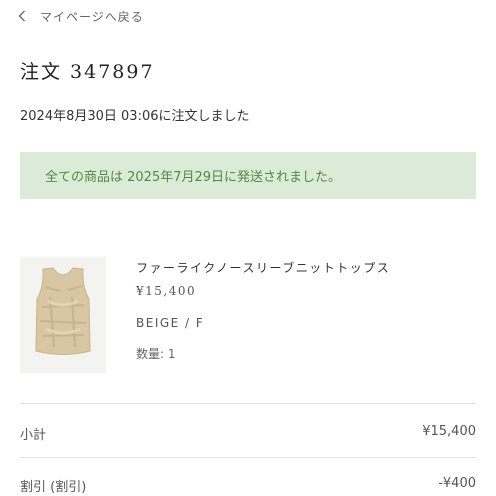 This screenshot has width=496, height=496. What do you see at coordinates (193, 177) in the screenshot?
I see `shipping-notice-text: 全ての商品は 2025年7月29日に発送されました。` at bounding box center [193, 177].